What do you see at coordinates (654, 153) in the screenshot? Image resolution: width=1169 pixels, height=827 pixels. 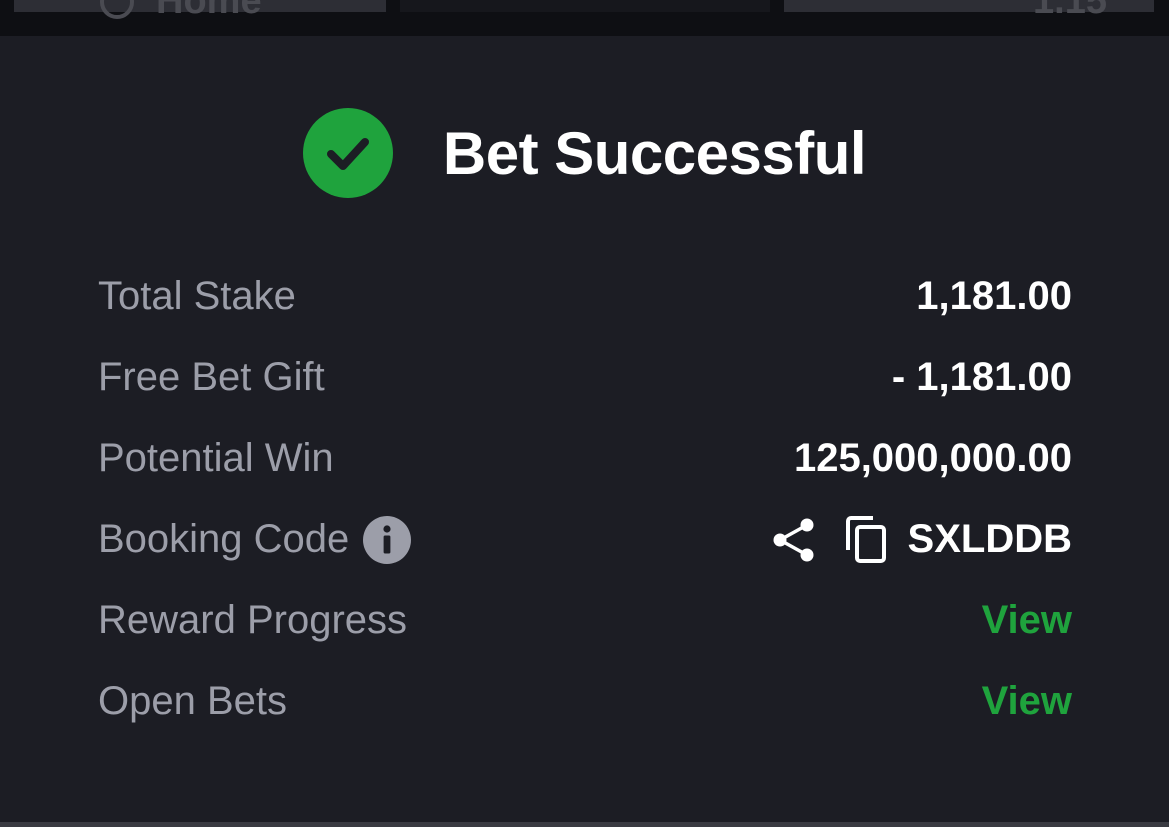 I see `page-title: Bet Successful` at bounding box center [654, 153].